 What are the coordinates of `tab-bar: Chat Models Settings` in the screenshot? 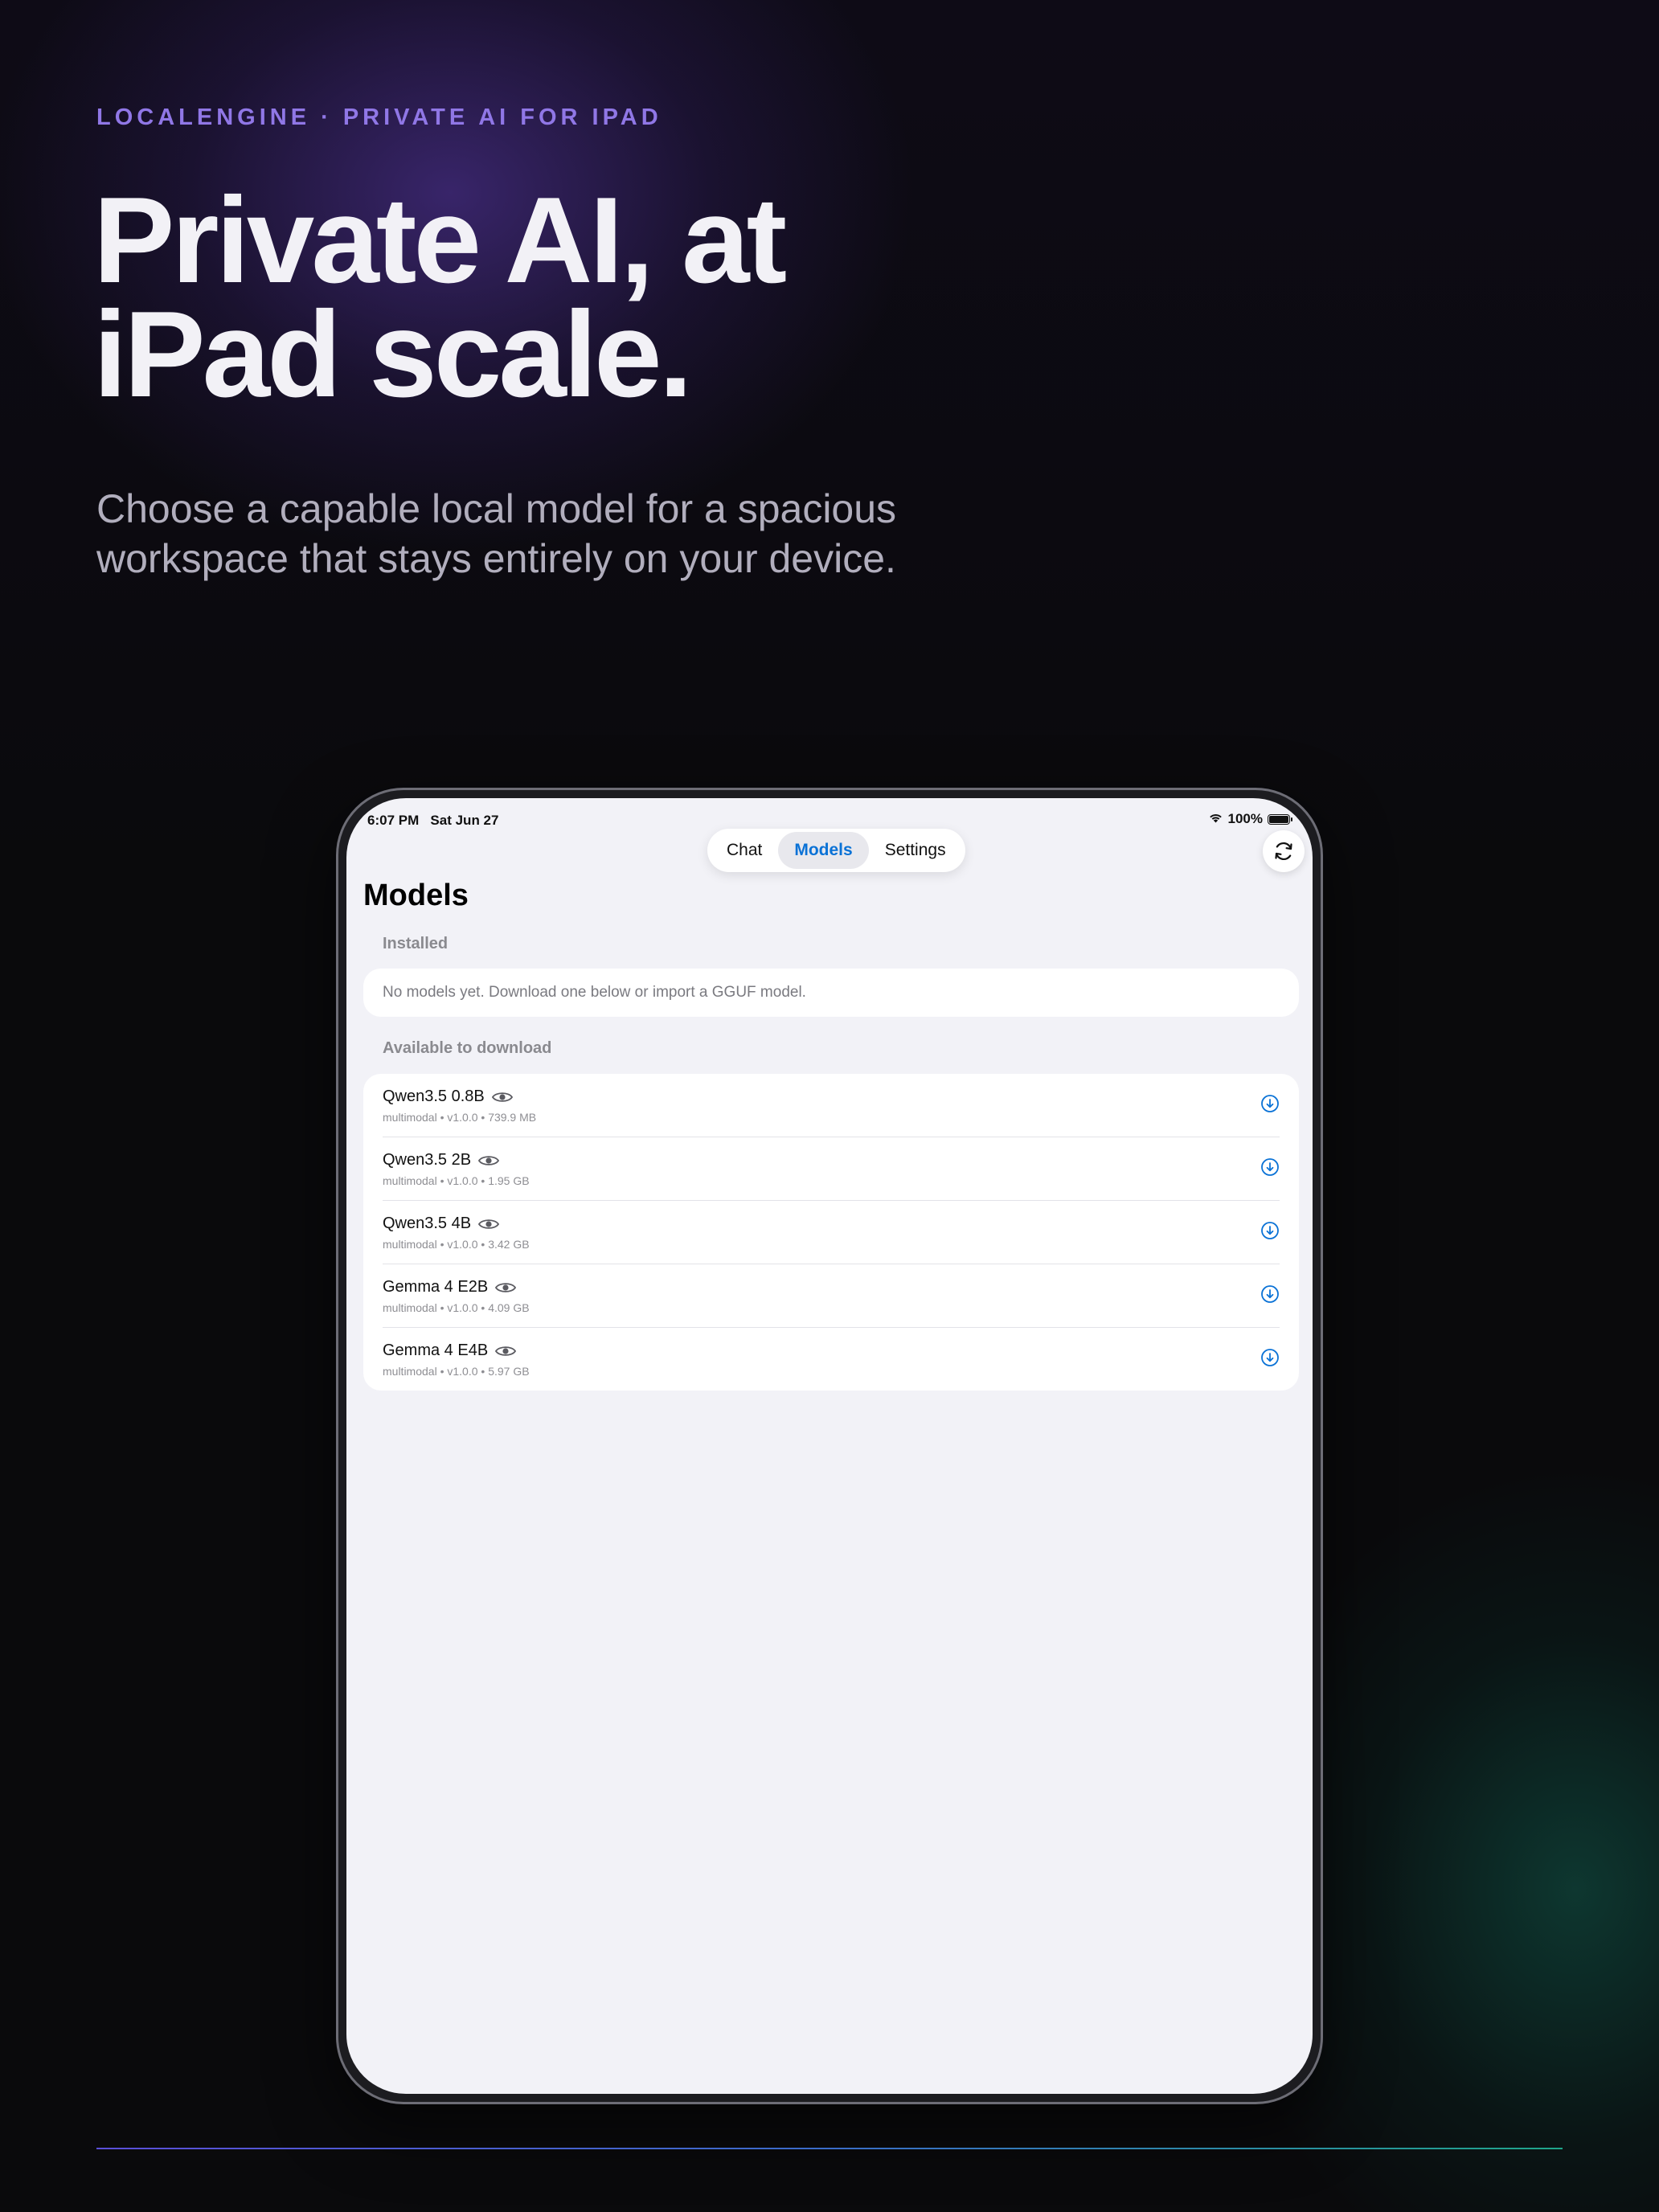 It's located at (836, 850).